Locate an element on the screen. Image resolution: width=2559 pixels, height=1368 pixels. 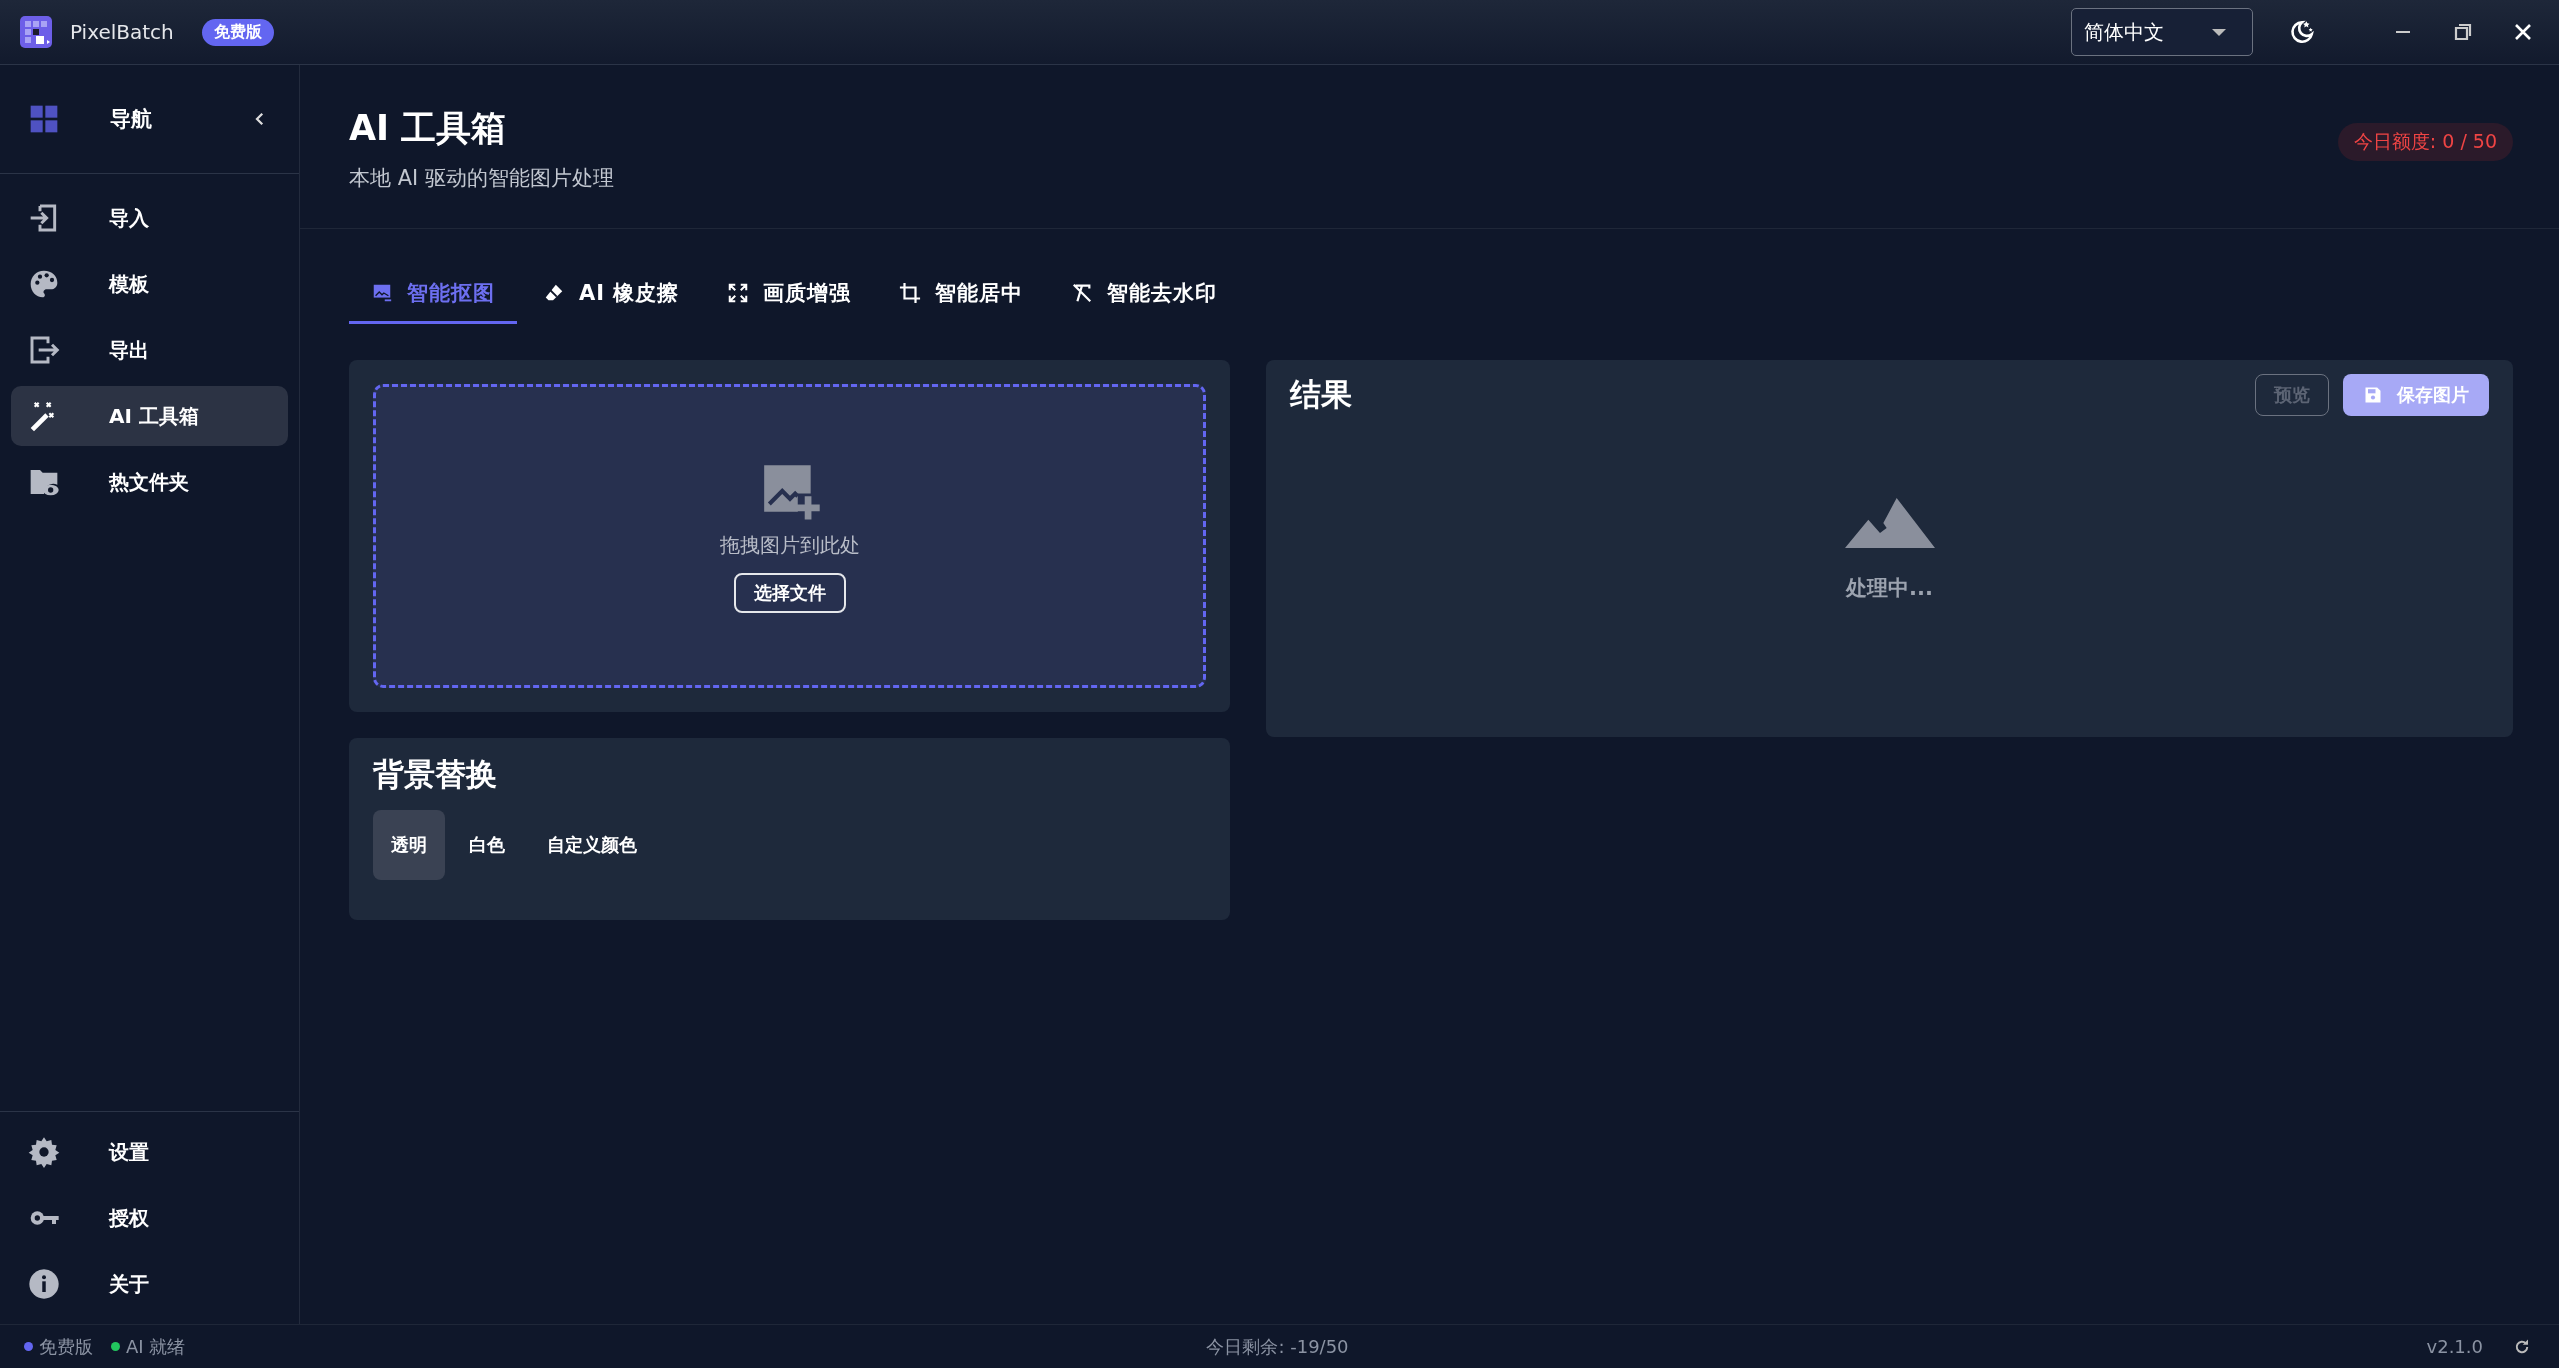
clear-format-icon is located at coordinates (1082, 293).